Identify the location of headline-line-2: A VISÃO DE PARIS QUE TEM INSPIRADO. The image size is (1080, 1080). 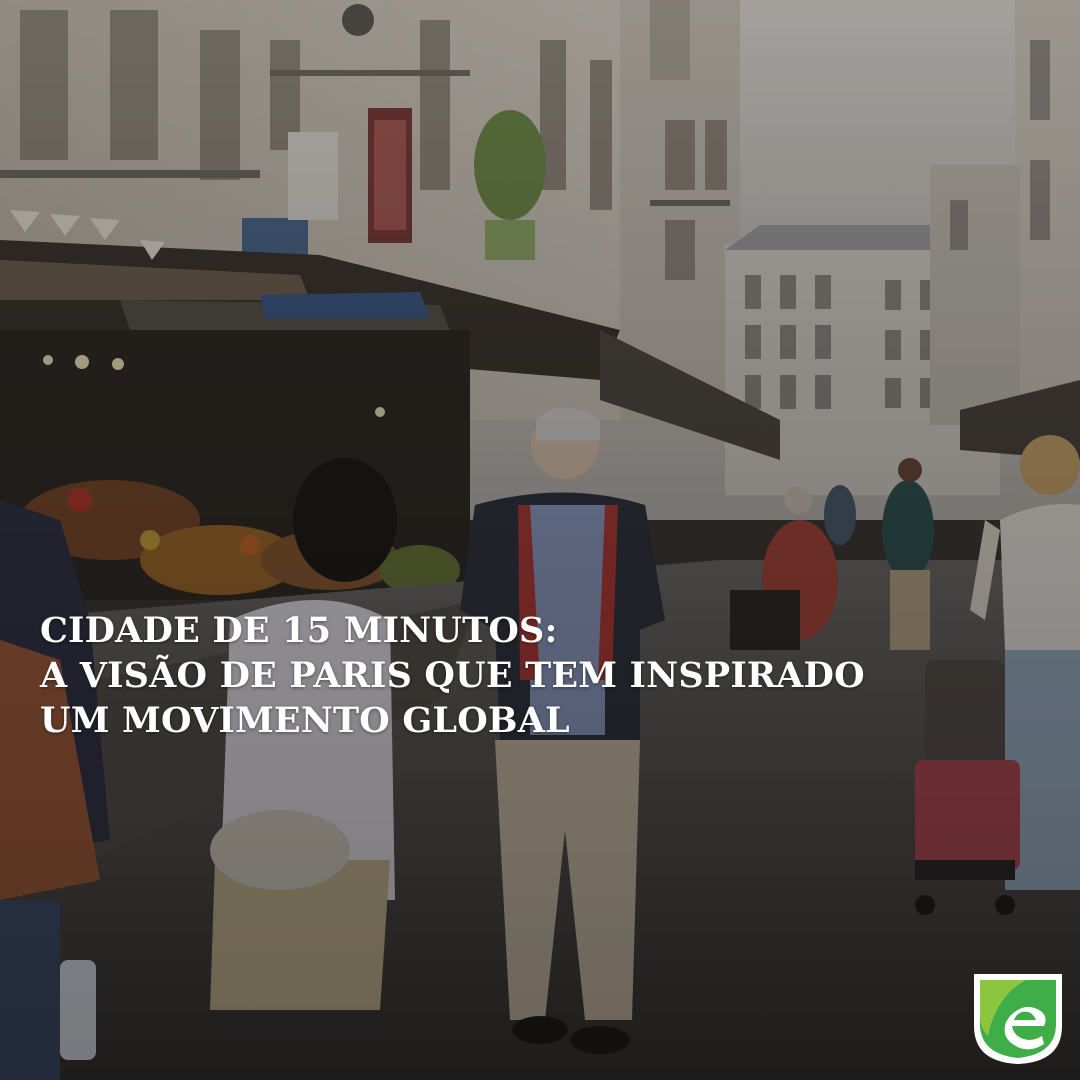
(452, 675).